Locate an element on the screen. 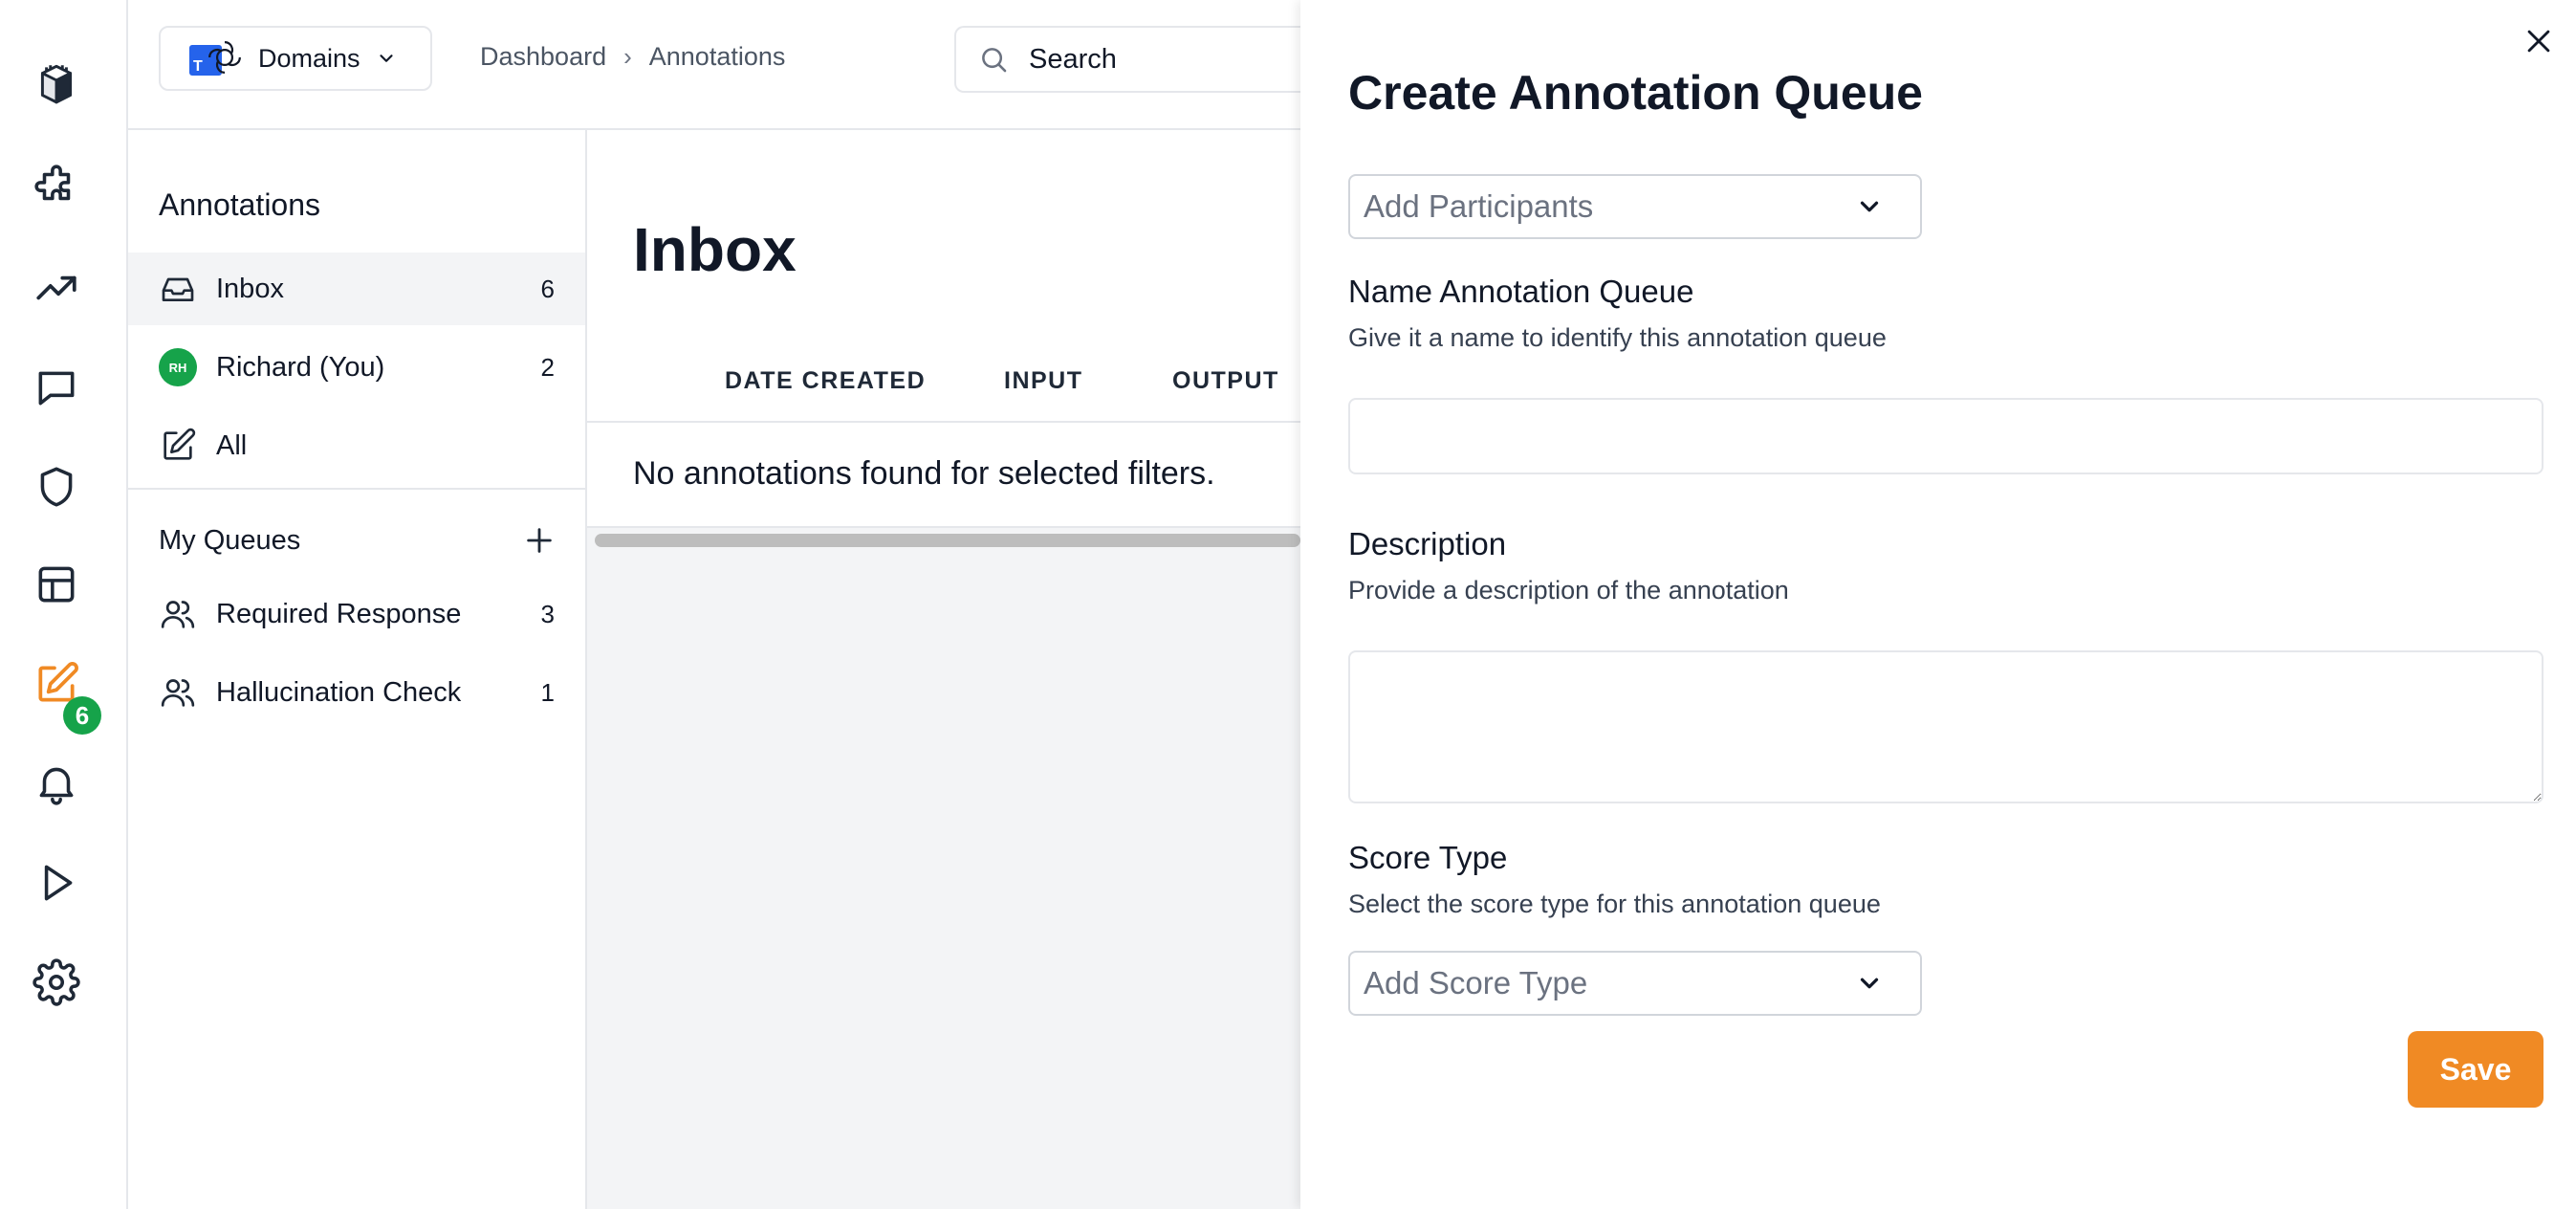 Image resolution: width=2576 pixels, height=1209 pixels. queue-count: 1 is located at coordinates (547, 692).